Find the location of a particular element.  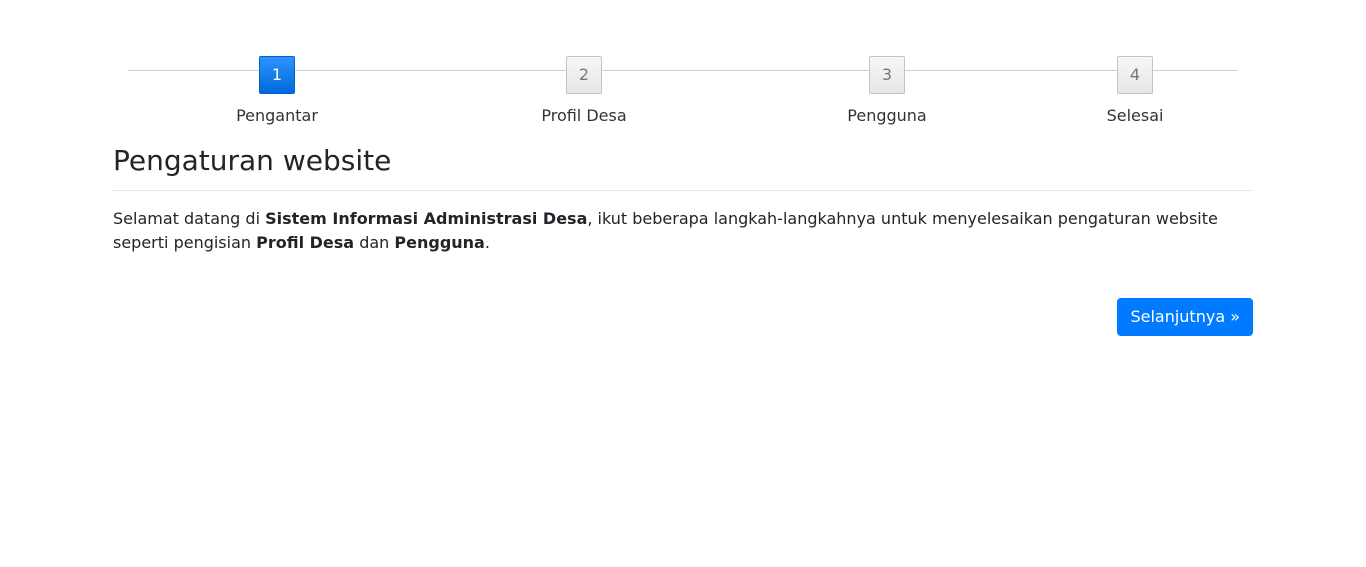

wizard-step-profil-desa: 2 Profil Desa is located at coordinates (584, 90).